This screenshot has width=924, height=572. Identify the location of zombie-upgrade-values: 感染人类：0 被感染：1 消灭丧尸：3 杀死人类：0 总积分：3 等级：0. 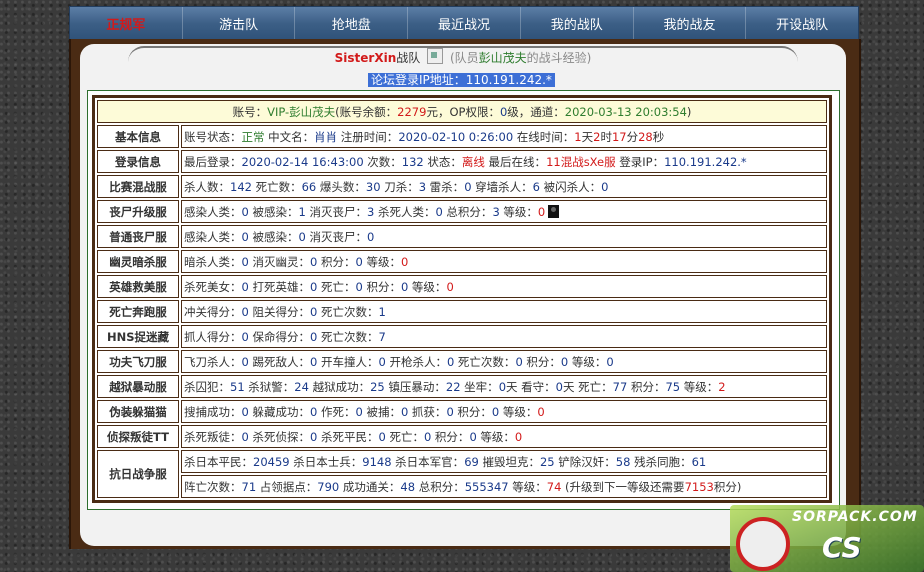
(504, 211).